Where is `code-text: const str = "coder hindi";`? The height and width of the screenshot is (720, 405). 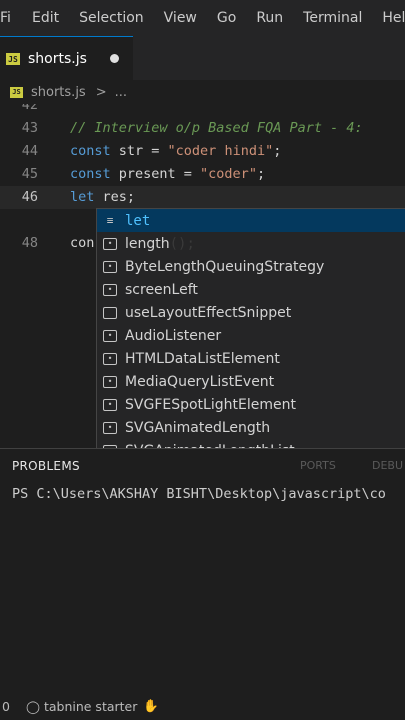
code-text: const str = "coder hindi"; is located at coordinates (175, 151).